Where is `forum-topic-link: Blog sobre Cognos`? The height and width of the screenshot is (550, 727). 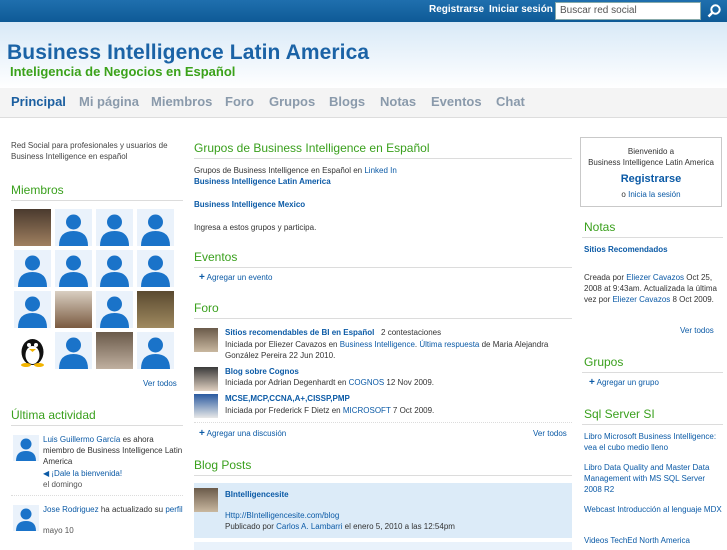 forum-topic-link: Blog sobre Cognos is located at coordinates (262, 371).